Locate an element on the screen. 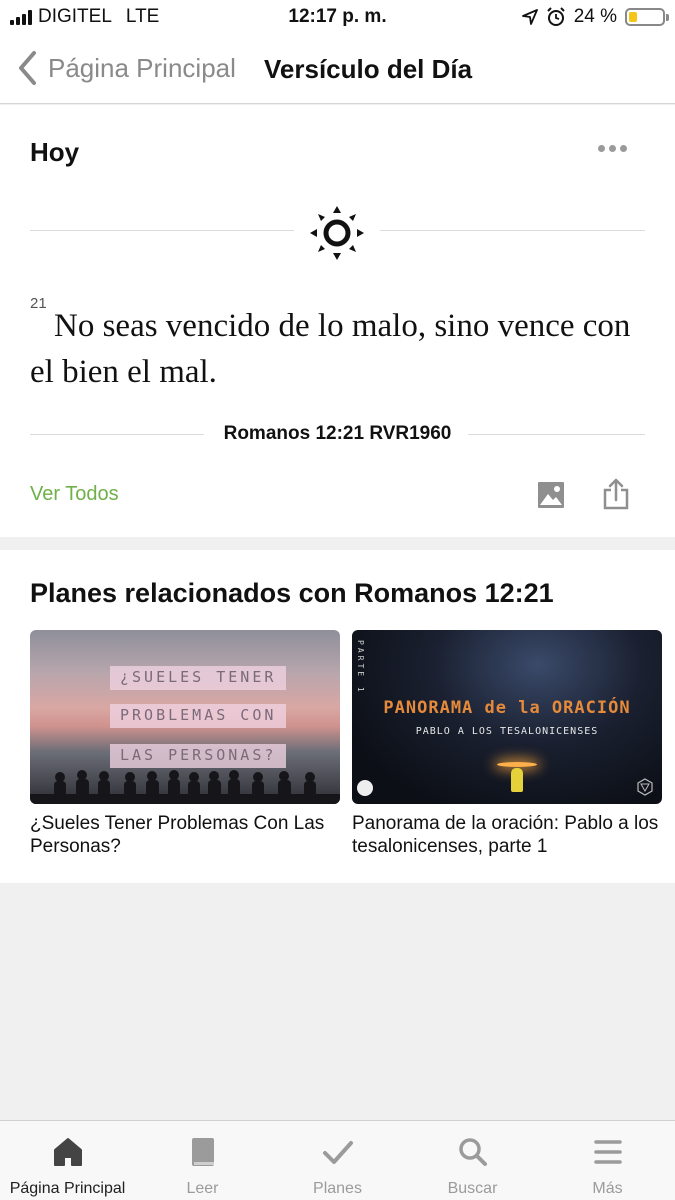 The image size is (675, 1200). tab-home: Página Principal is located at coordinates (67, 1160).